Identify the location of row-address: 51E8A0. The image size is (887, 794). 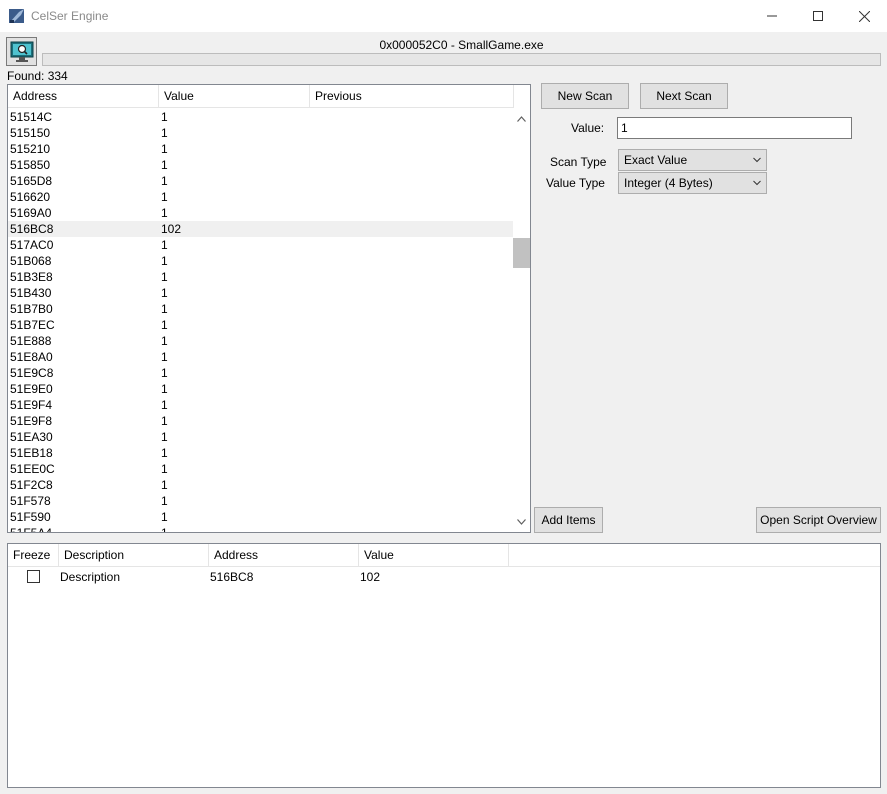
(31, 357).